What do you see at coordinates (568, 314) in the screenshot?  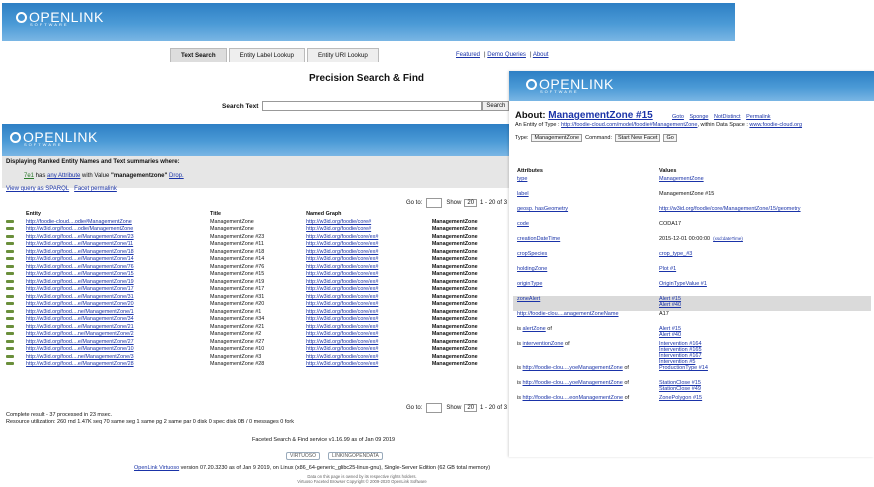 I see `attribute-link: http://foodie-clou....anagementZoneName` at bounding box center [568, 314].